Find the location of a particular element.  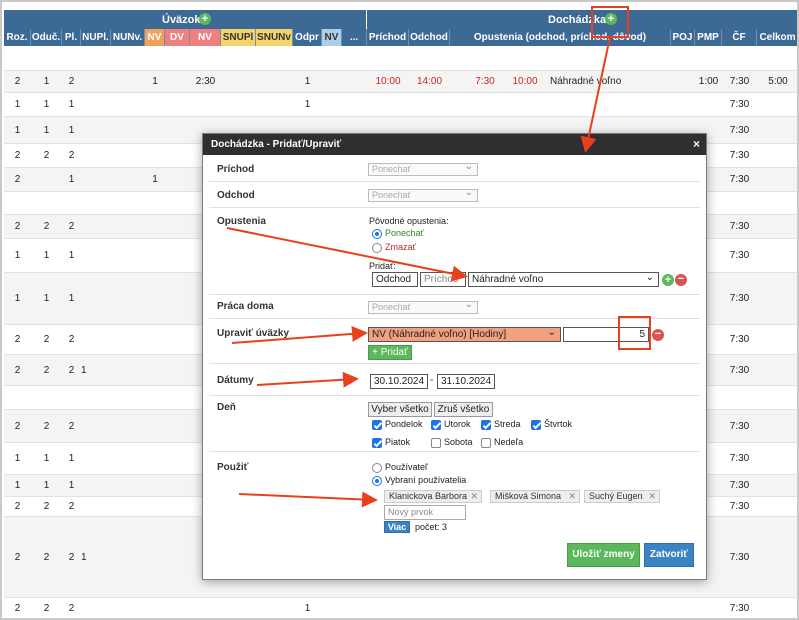

annotation-arrow-uvazky is located at coordinates (299, 334).